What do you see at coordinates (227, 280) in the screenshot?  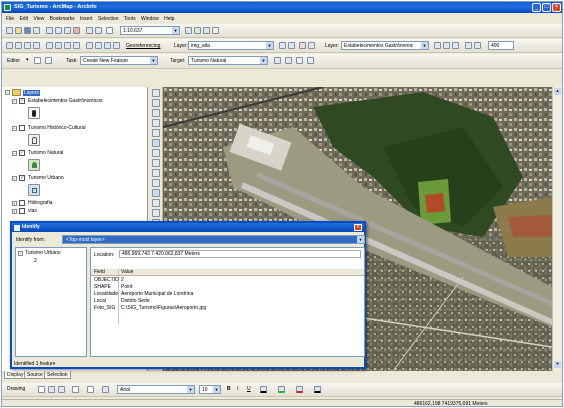 I see `table-row: OBJECTID 2` at bounding box center [227, 280].